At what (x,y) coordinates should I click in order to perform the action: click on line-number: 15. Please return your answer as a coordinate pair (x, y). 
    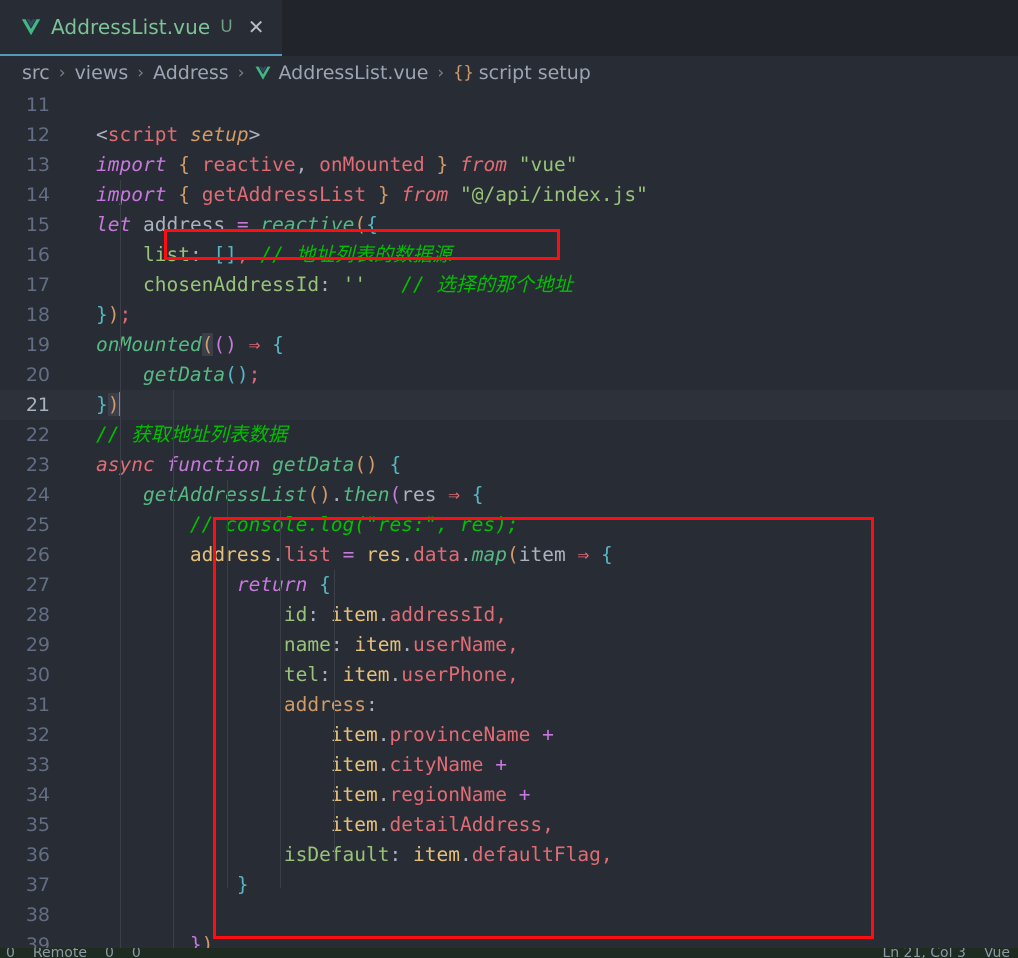
    Looking at the image, I should click on (37, 225).